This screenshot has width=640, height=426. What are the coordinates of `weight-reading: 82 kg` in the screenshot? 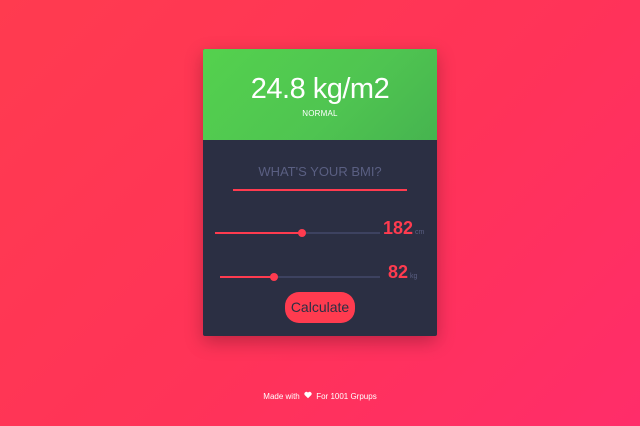 It's located at (402, 272).